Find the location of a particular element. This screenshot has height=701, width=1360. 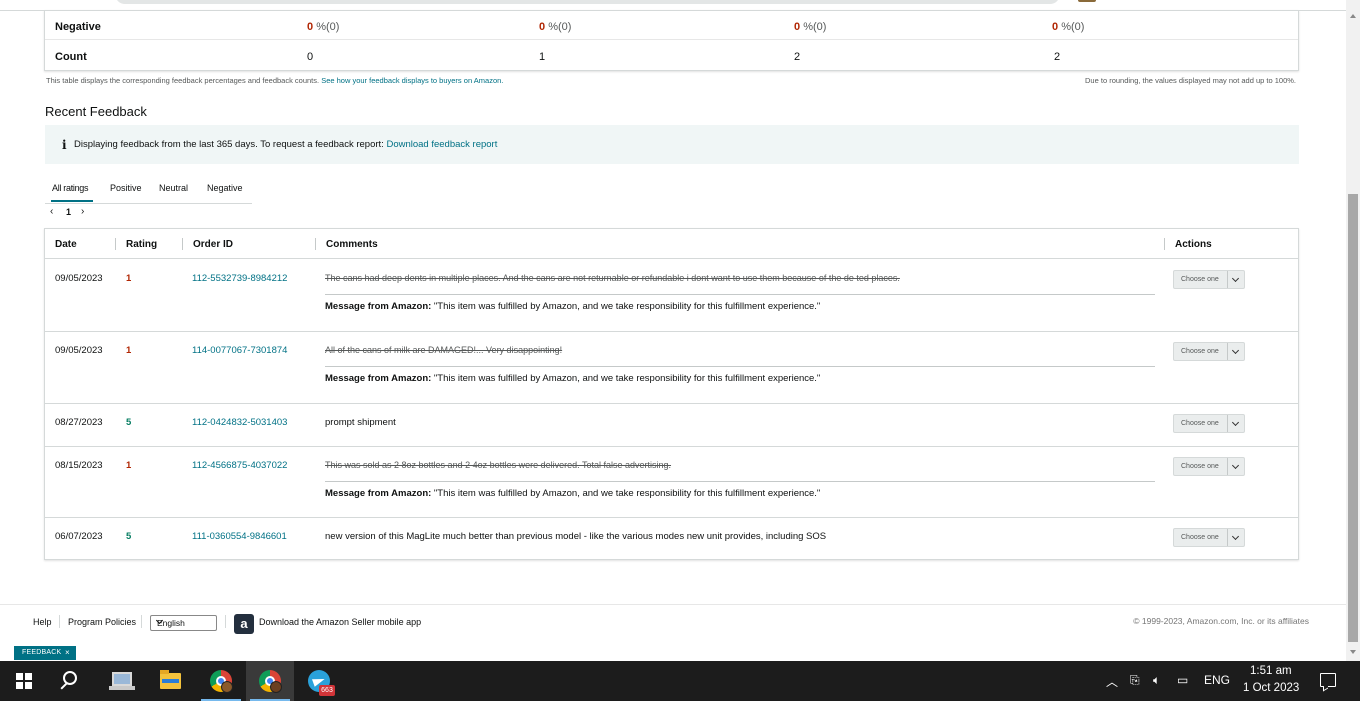

header-actions: Actions is located at coordinates (1193, 244).